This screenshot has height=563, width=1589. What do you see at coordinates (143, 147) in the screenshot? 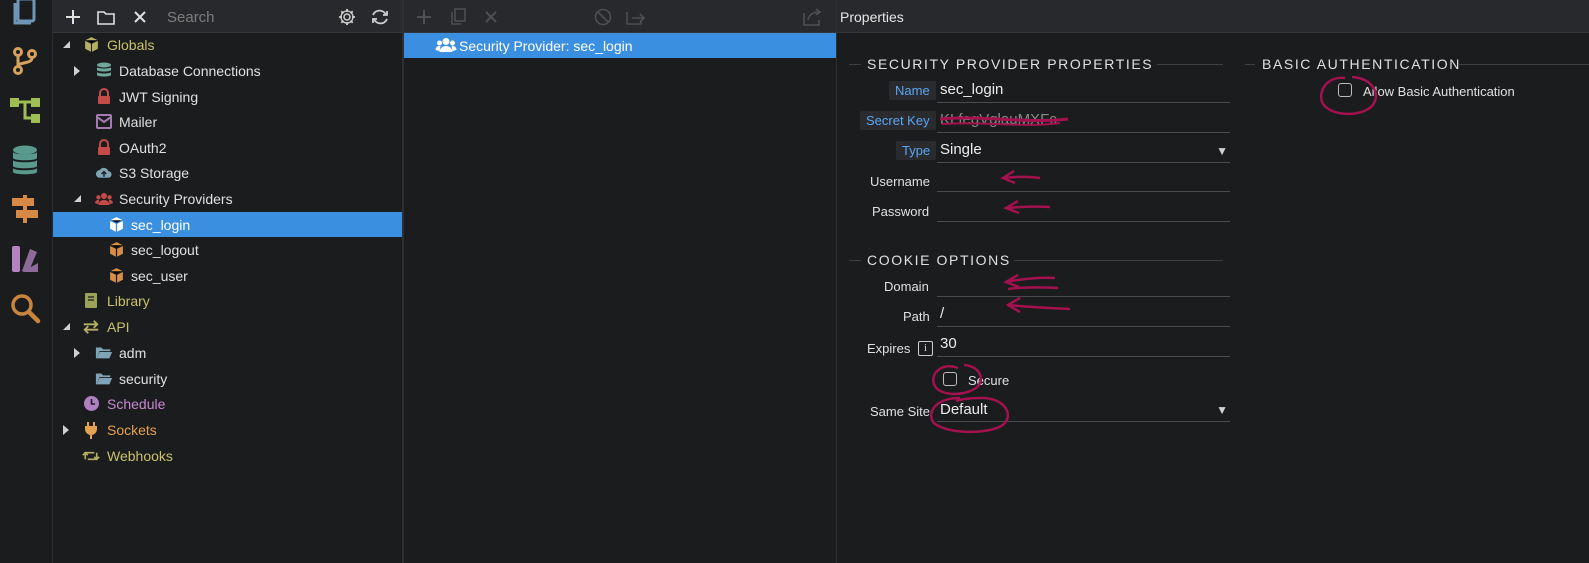
I see `tree-item-label: OAuth2` at bounding box center [143, 147].